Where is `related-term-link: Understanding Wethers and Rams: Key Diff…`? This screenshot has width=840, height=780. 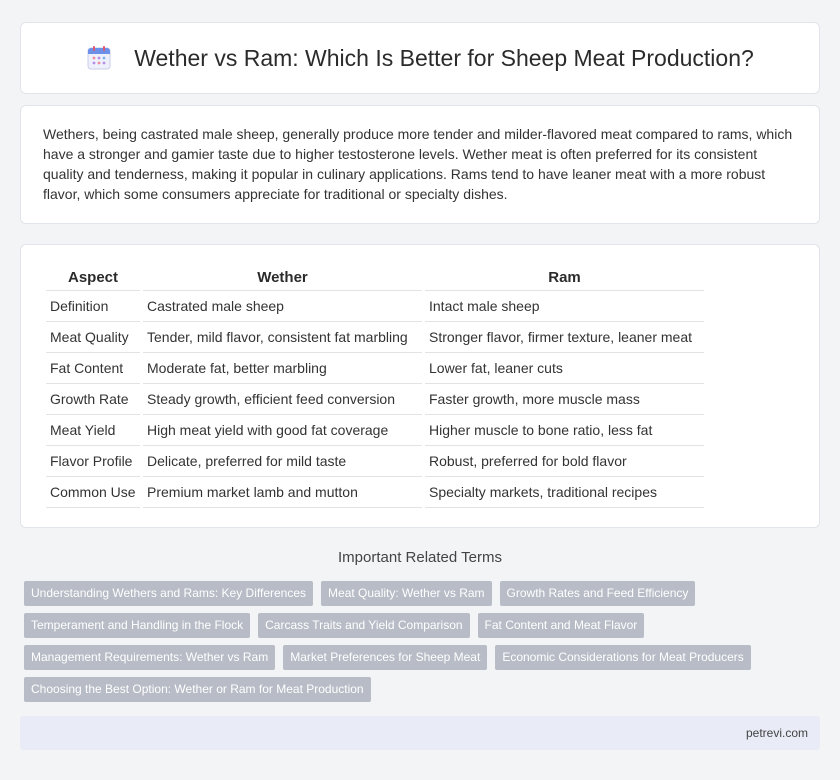
related-term-link: Understanding Wethers and Rams: Key Diff… is located at coordinates (169, 593).